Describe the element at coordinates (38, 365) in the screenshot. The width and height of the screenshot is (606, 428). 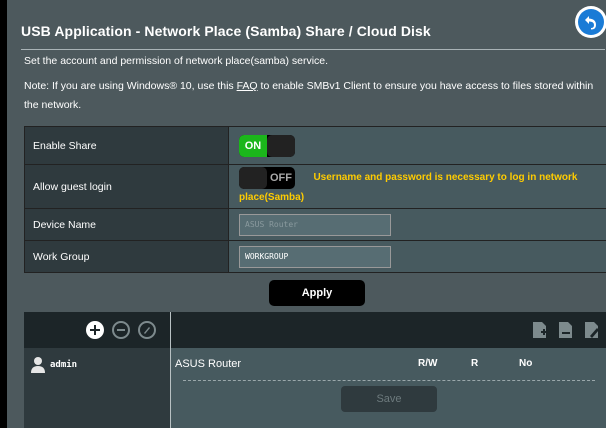
I see `user-icon` at that location.